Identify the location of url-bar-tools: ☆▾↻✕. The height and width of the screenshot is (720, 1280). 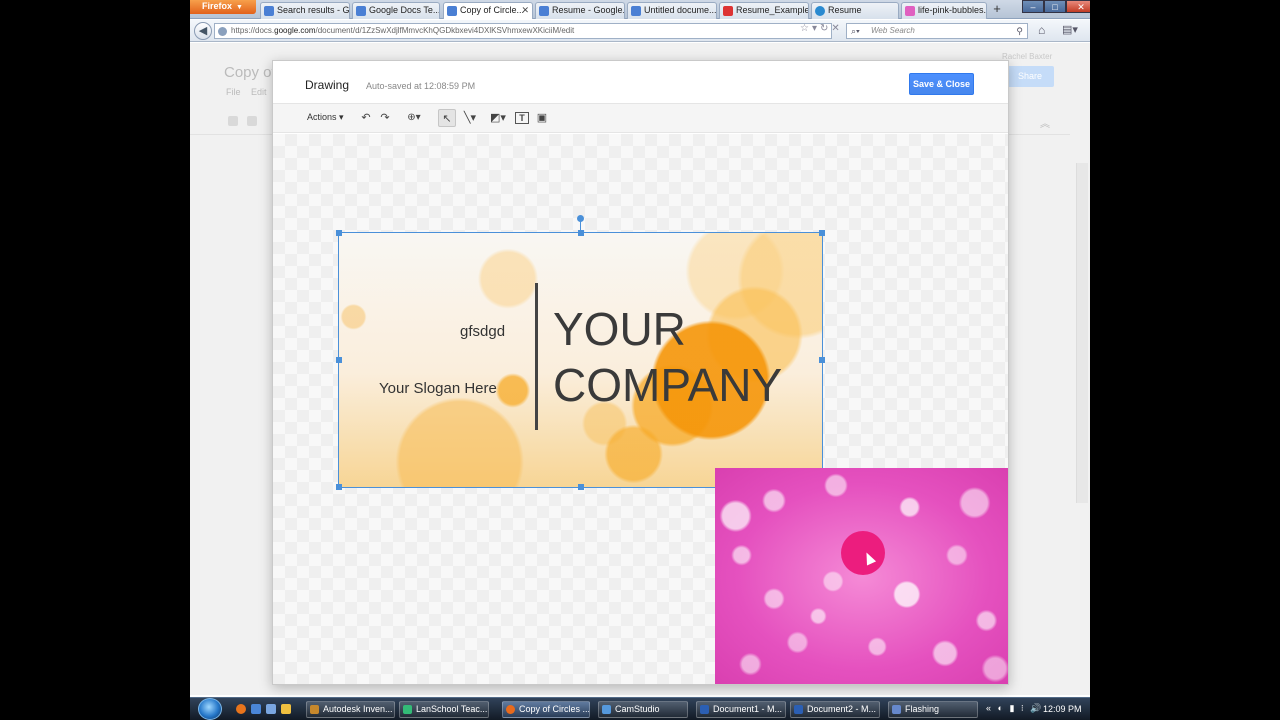
(821, 28).